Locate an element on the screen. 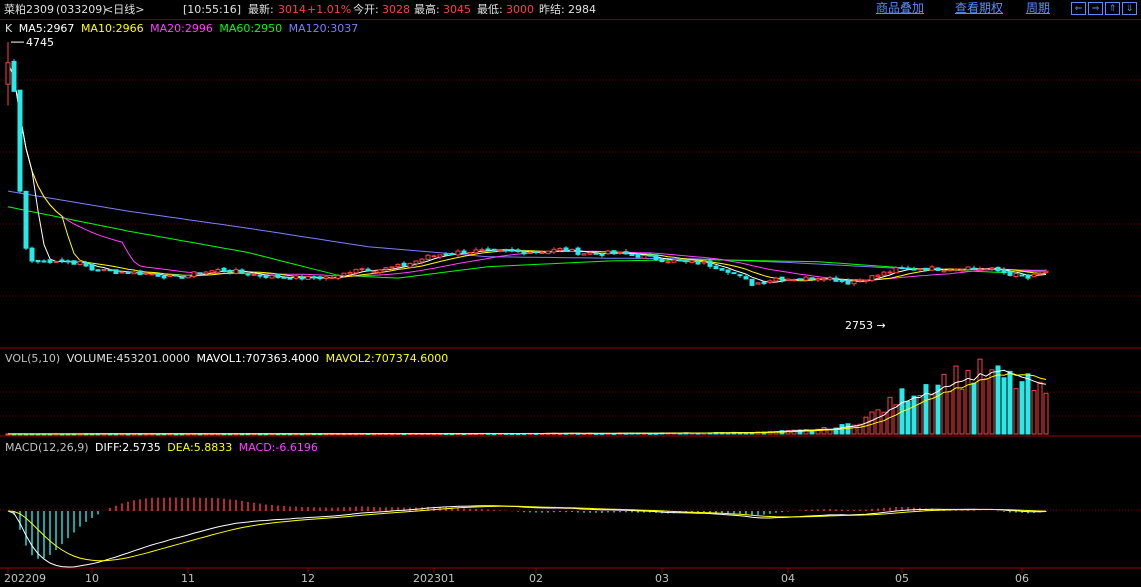 This screenshot has height=587, width=1141. x-axis-label: 10 is located at coordinates (92, 578).